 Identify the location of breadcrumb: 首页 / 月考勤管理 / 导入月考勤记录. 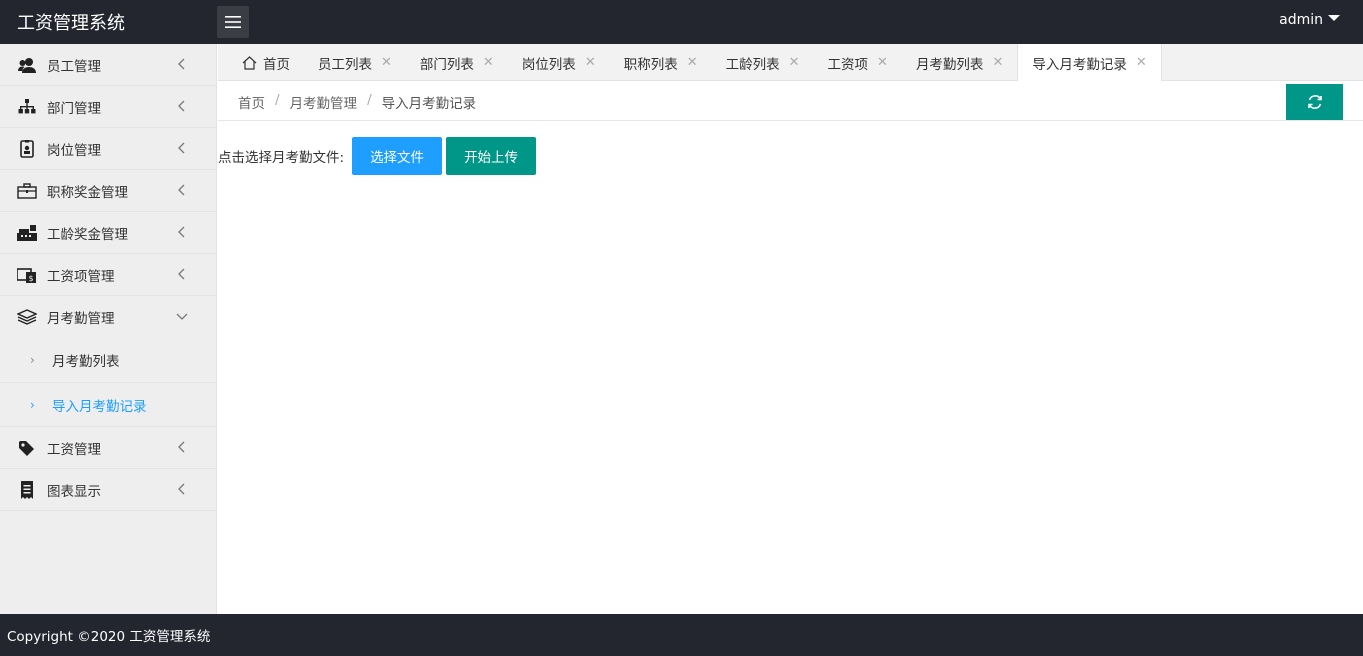
(357, 102).